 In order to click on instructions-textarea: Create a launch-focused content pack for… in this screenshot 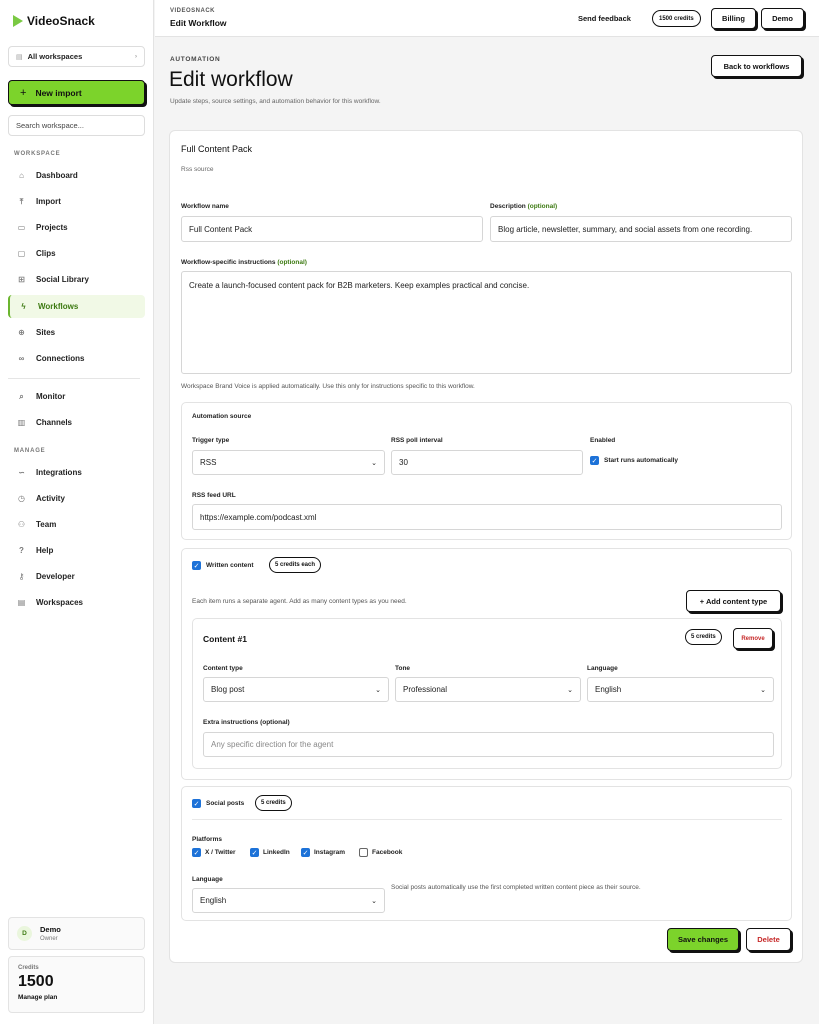, I will do `click(486, 322)`.